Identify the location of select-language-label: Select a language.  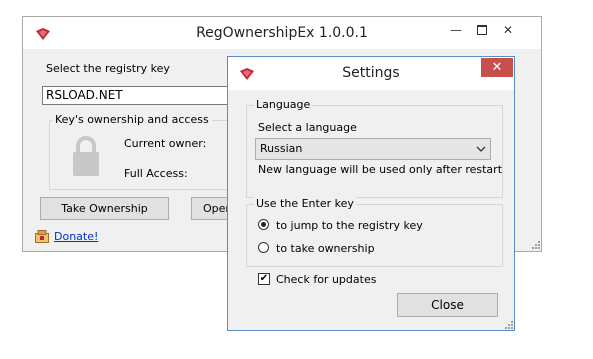
(307, 127).